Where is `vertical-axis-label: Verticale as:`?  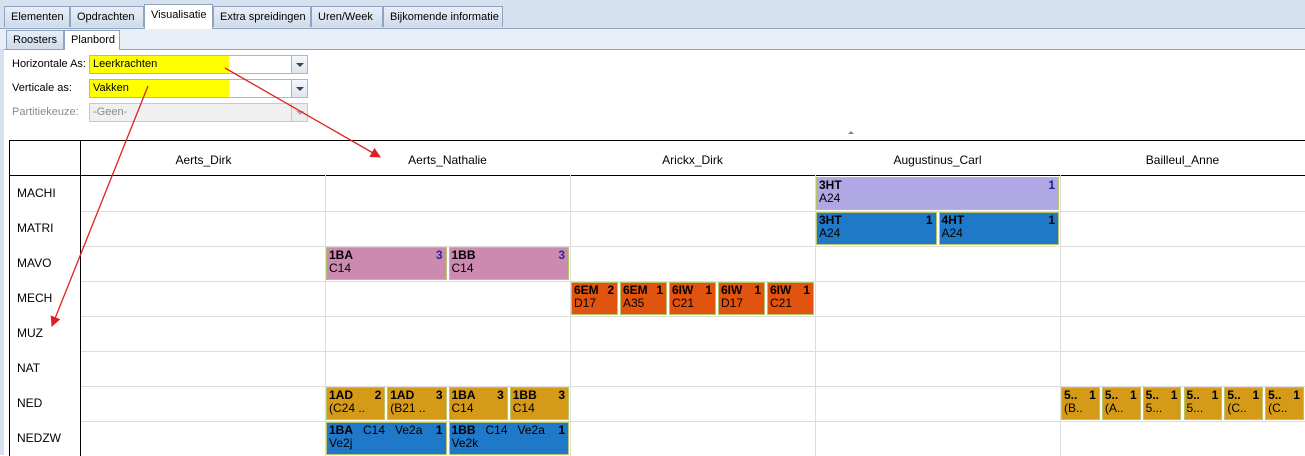 vertical-axis-label: Verticale as: is located at coordinates (42, 88).